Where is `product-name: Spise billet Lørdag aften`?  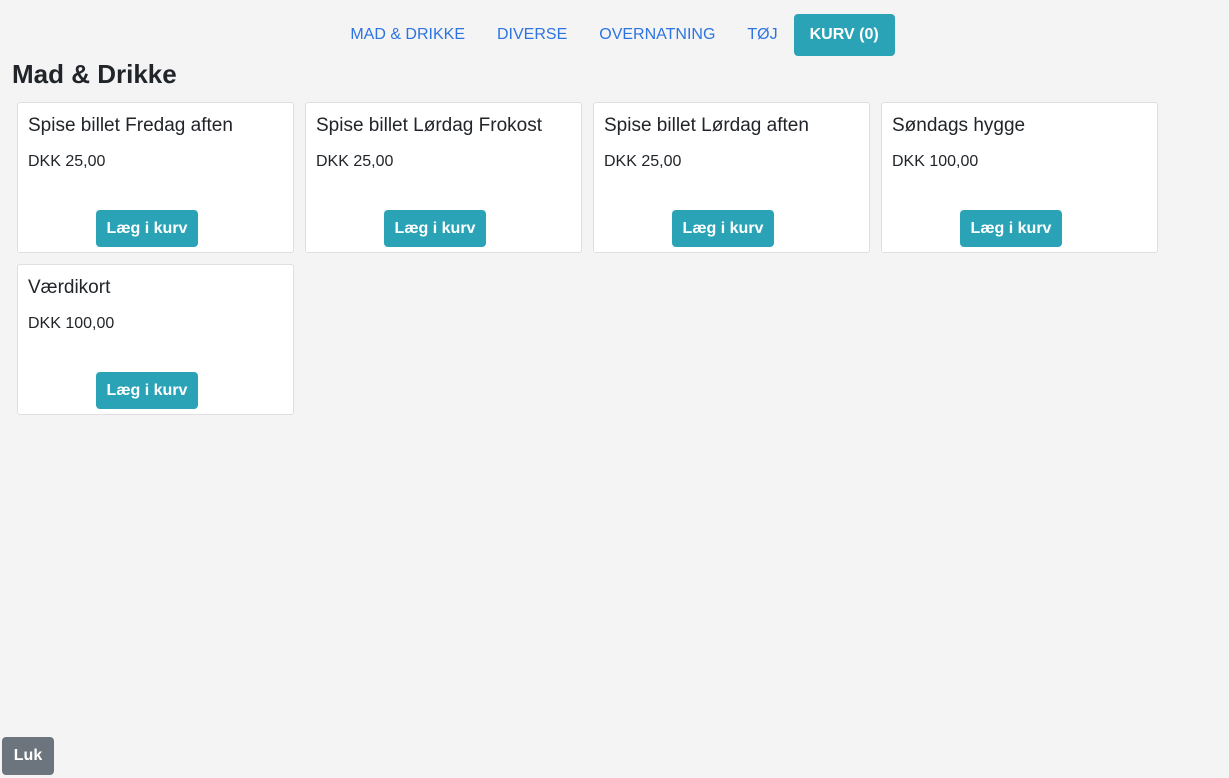 product-name: Spise billet Lørdag aften is located at coordinates (706, 125).